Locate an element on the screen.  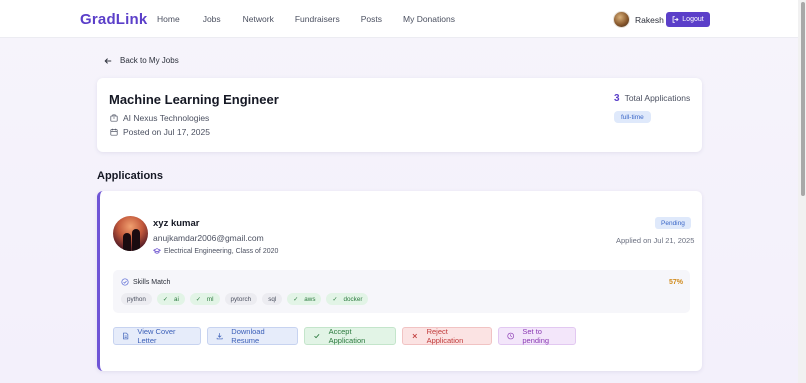
logout-button: Logout is located at coordinates (688, 19).